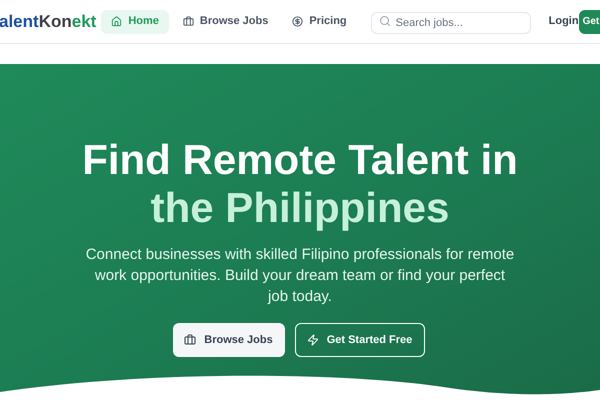 This screenshot has width=600, height=400. What do you see at coordinates (359, 340) in the screenshot?
I see `hero-button: Get Started Free` at bounding box center [359, 340].